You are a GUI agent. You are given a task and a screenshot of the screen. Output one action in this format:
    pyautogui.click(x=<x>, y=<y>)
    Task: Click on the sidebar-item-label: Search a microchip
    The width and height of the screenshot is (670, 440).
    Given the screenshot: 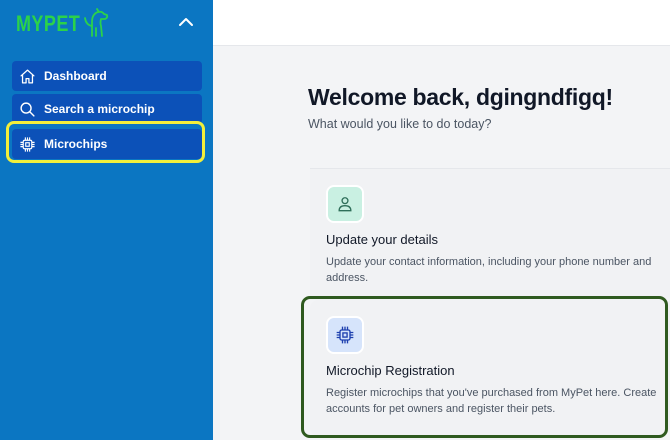 What is the action you would take?
    pyautogui.click(x=99, y=109)
    